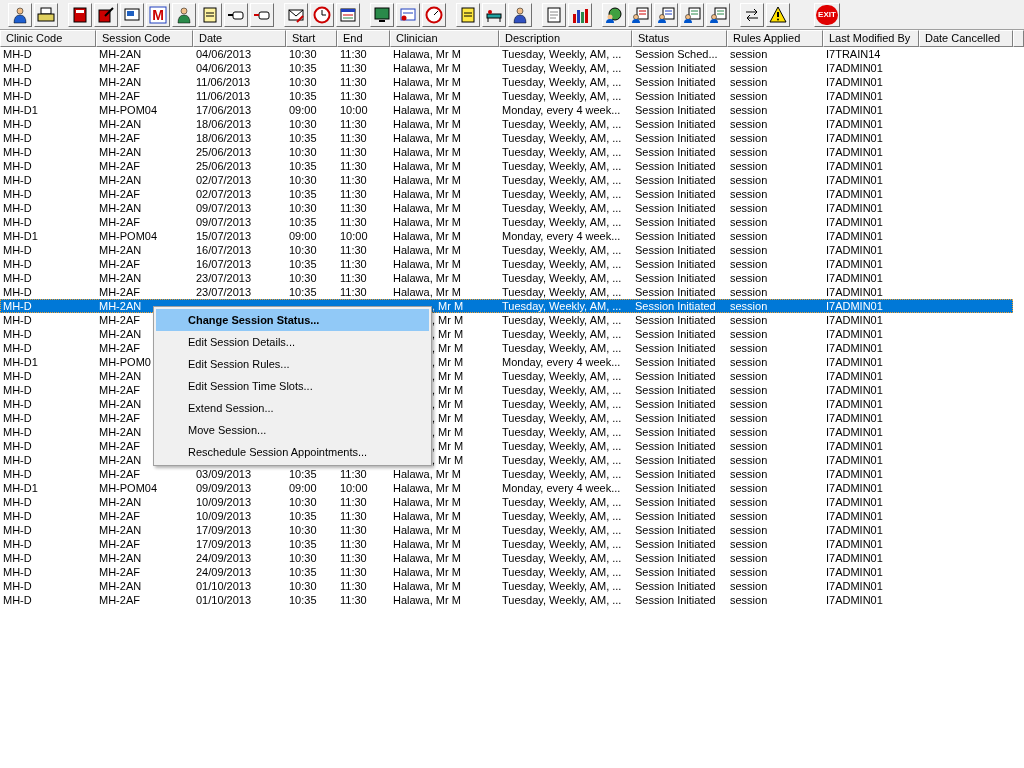  Describe the element at coordinates (966, 38) in the screenshot. I see `column-header: Date Cancelled` at that location.